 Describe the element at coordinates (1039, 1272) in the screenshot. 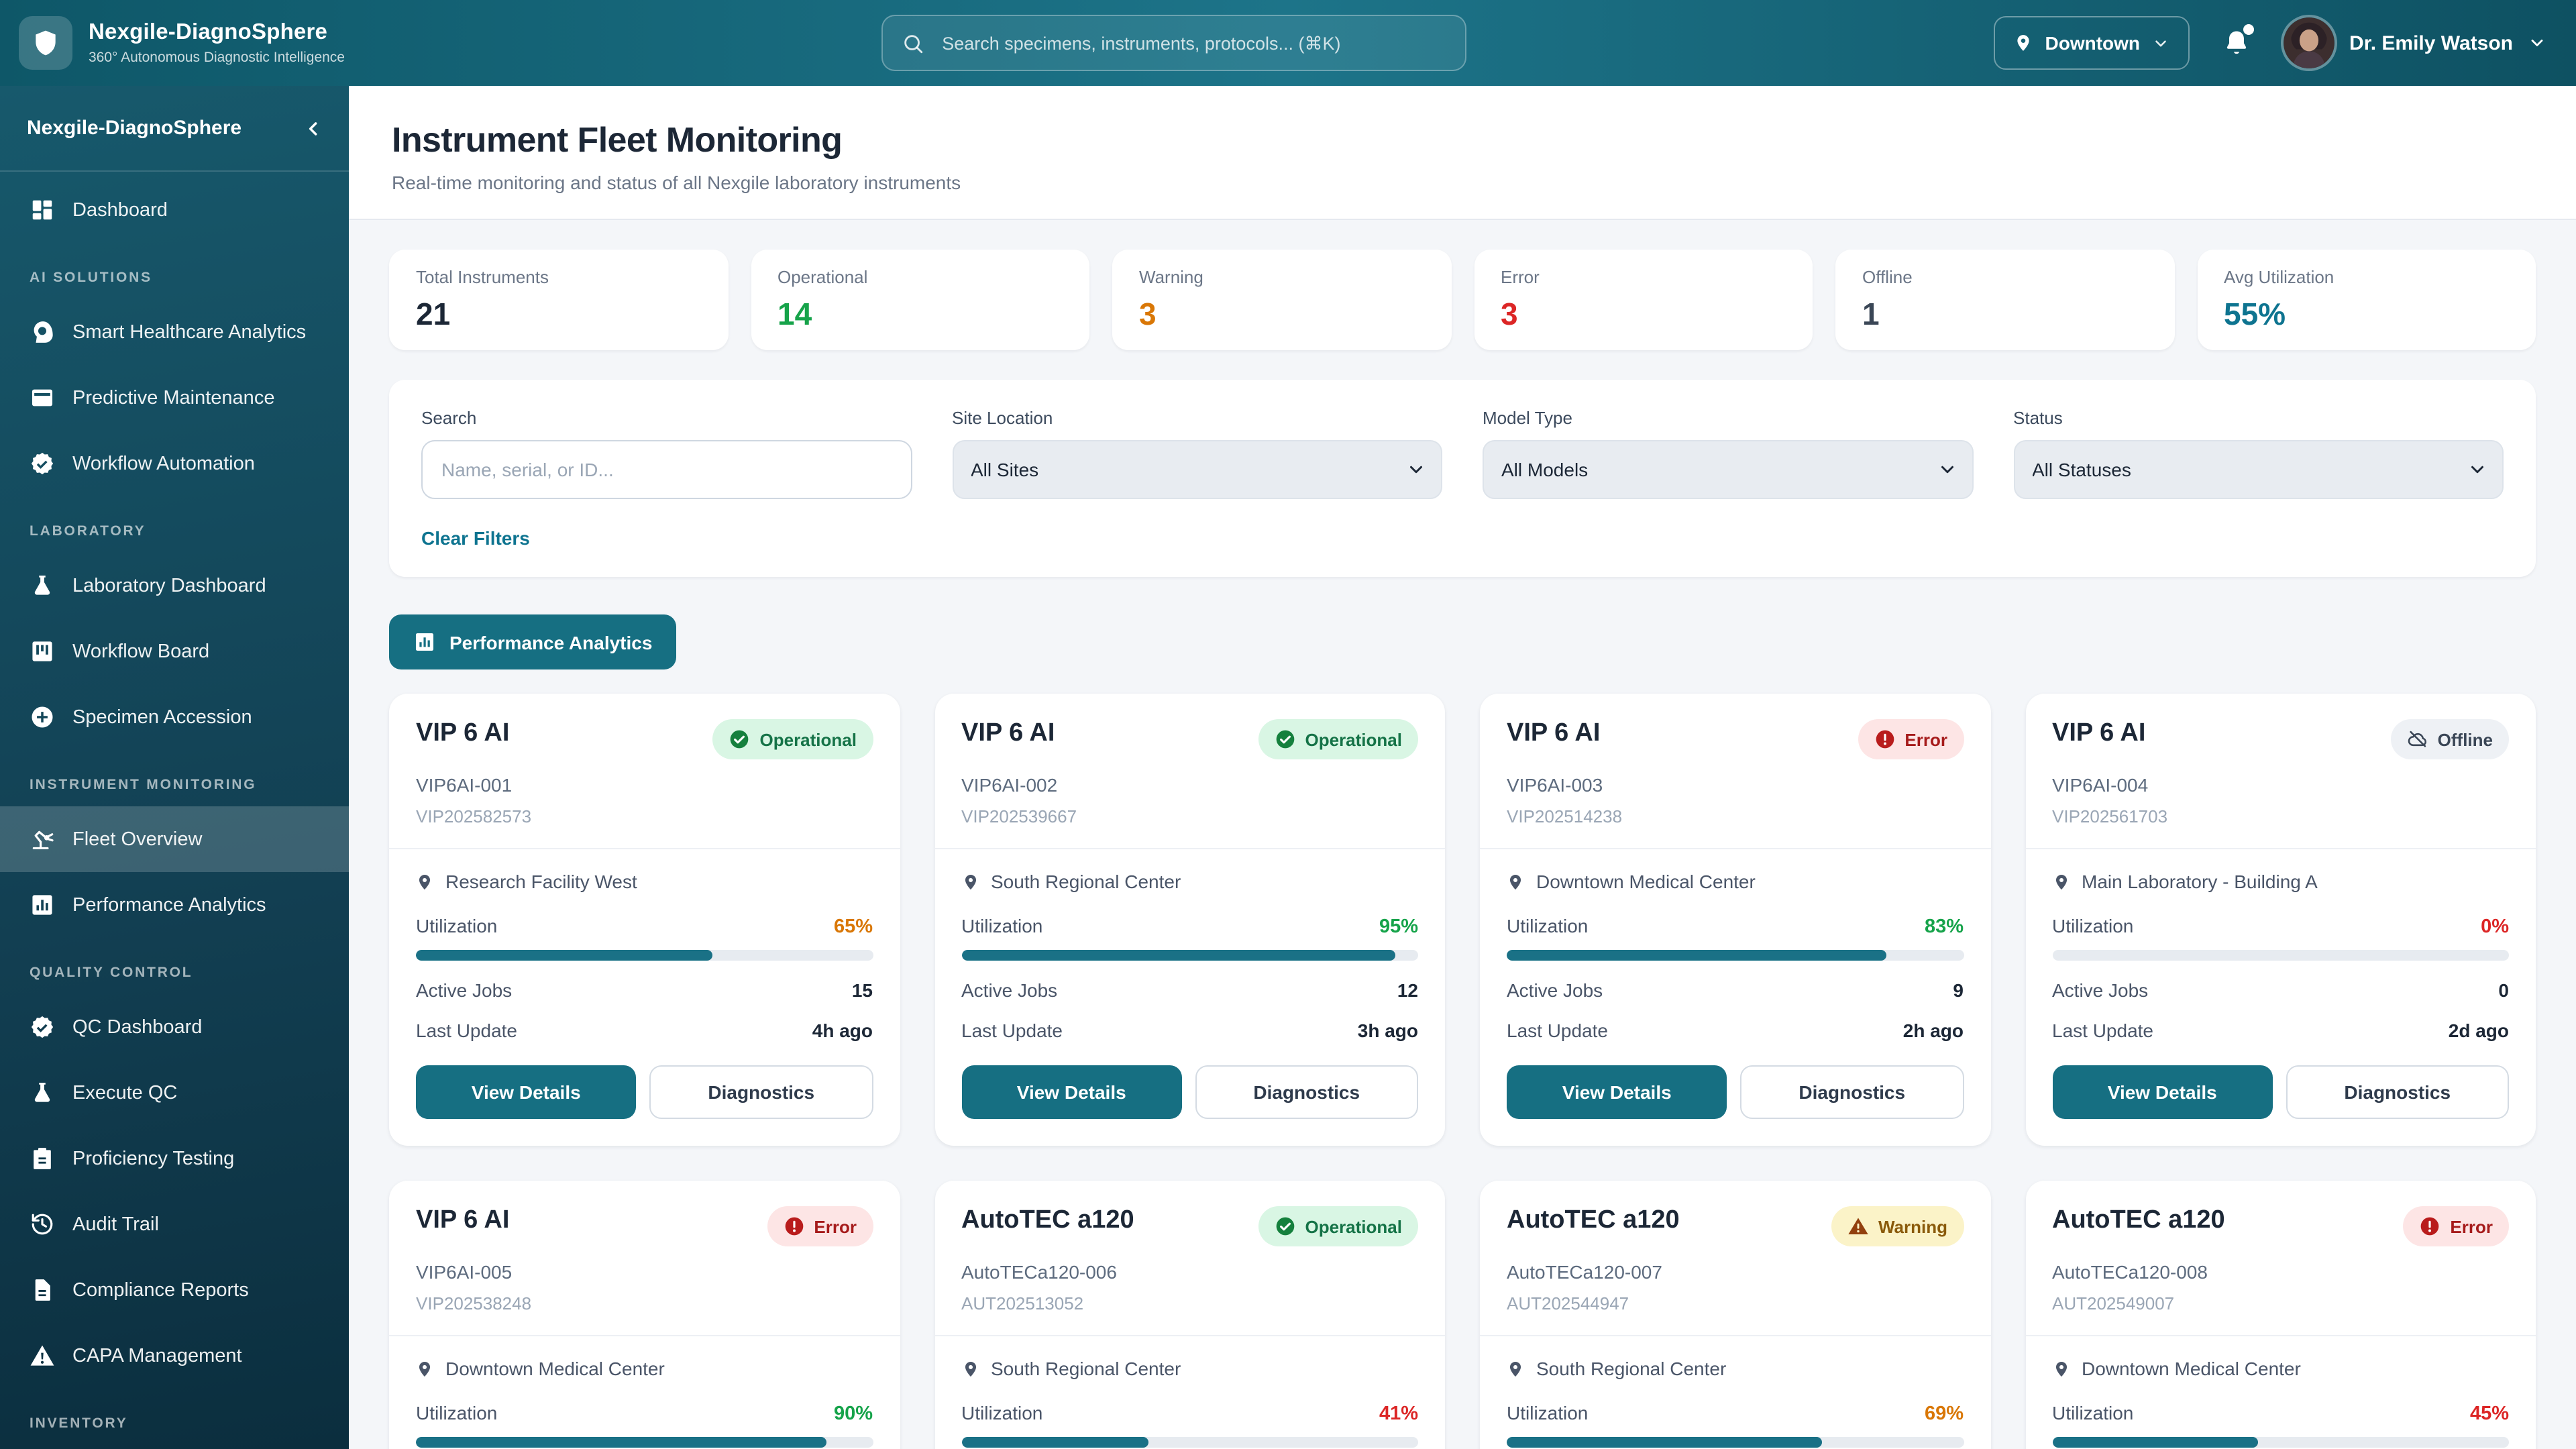

I see `device-id: AutoTECa120-006` at that location.